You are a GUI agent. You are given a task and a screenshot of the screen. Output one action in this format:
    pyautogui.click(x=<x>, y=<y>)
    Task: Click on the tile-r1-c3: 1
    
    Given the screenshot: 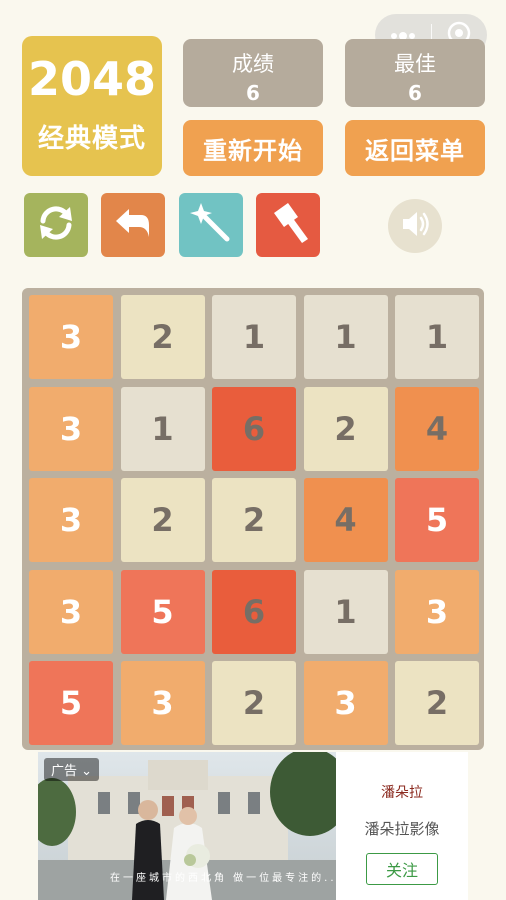 What is the action you would take?
    pyautogui.click(x=254, y=337)
    